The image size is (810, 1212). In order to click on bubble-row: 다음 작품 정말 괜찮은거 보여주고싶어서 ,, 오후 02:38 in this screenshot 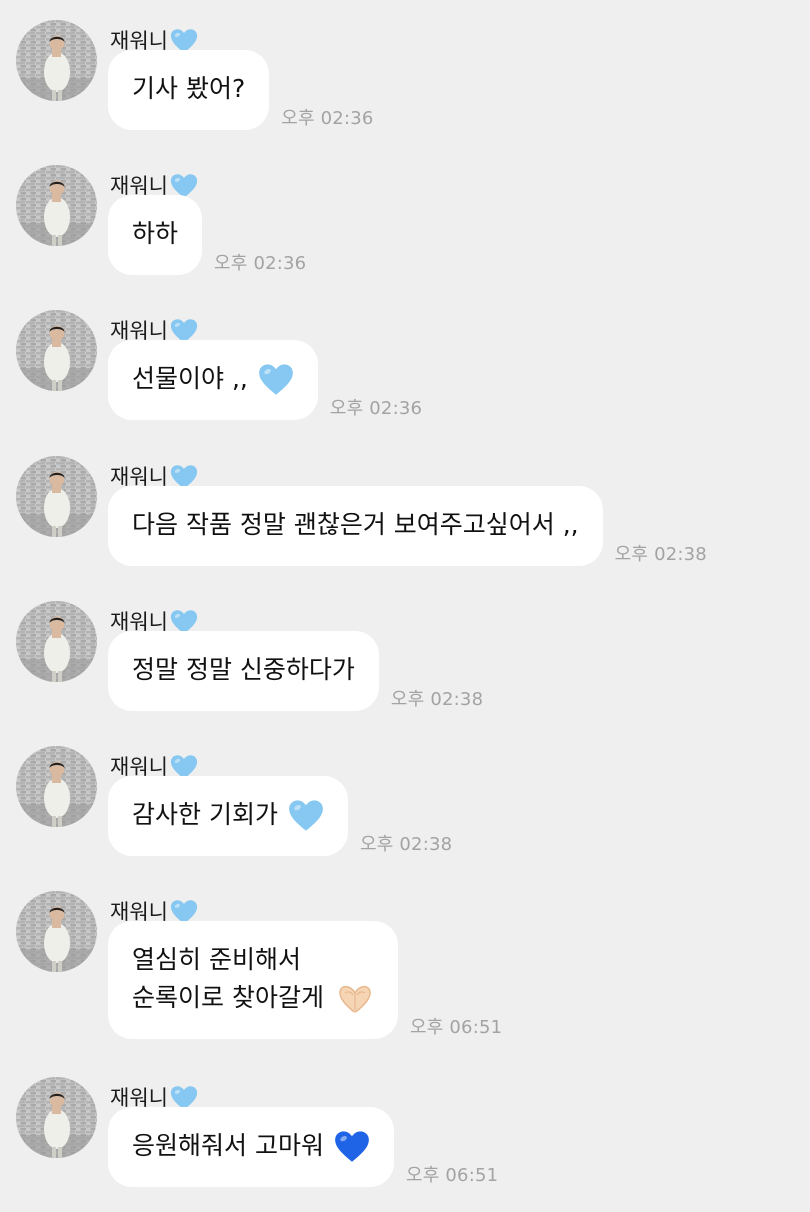, I will do `click(407, 526)`.